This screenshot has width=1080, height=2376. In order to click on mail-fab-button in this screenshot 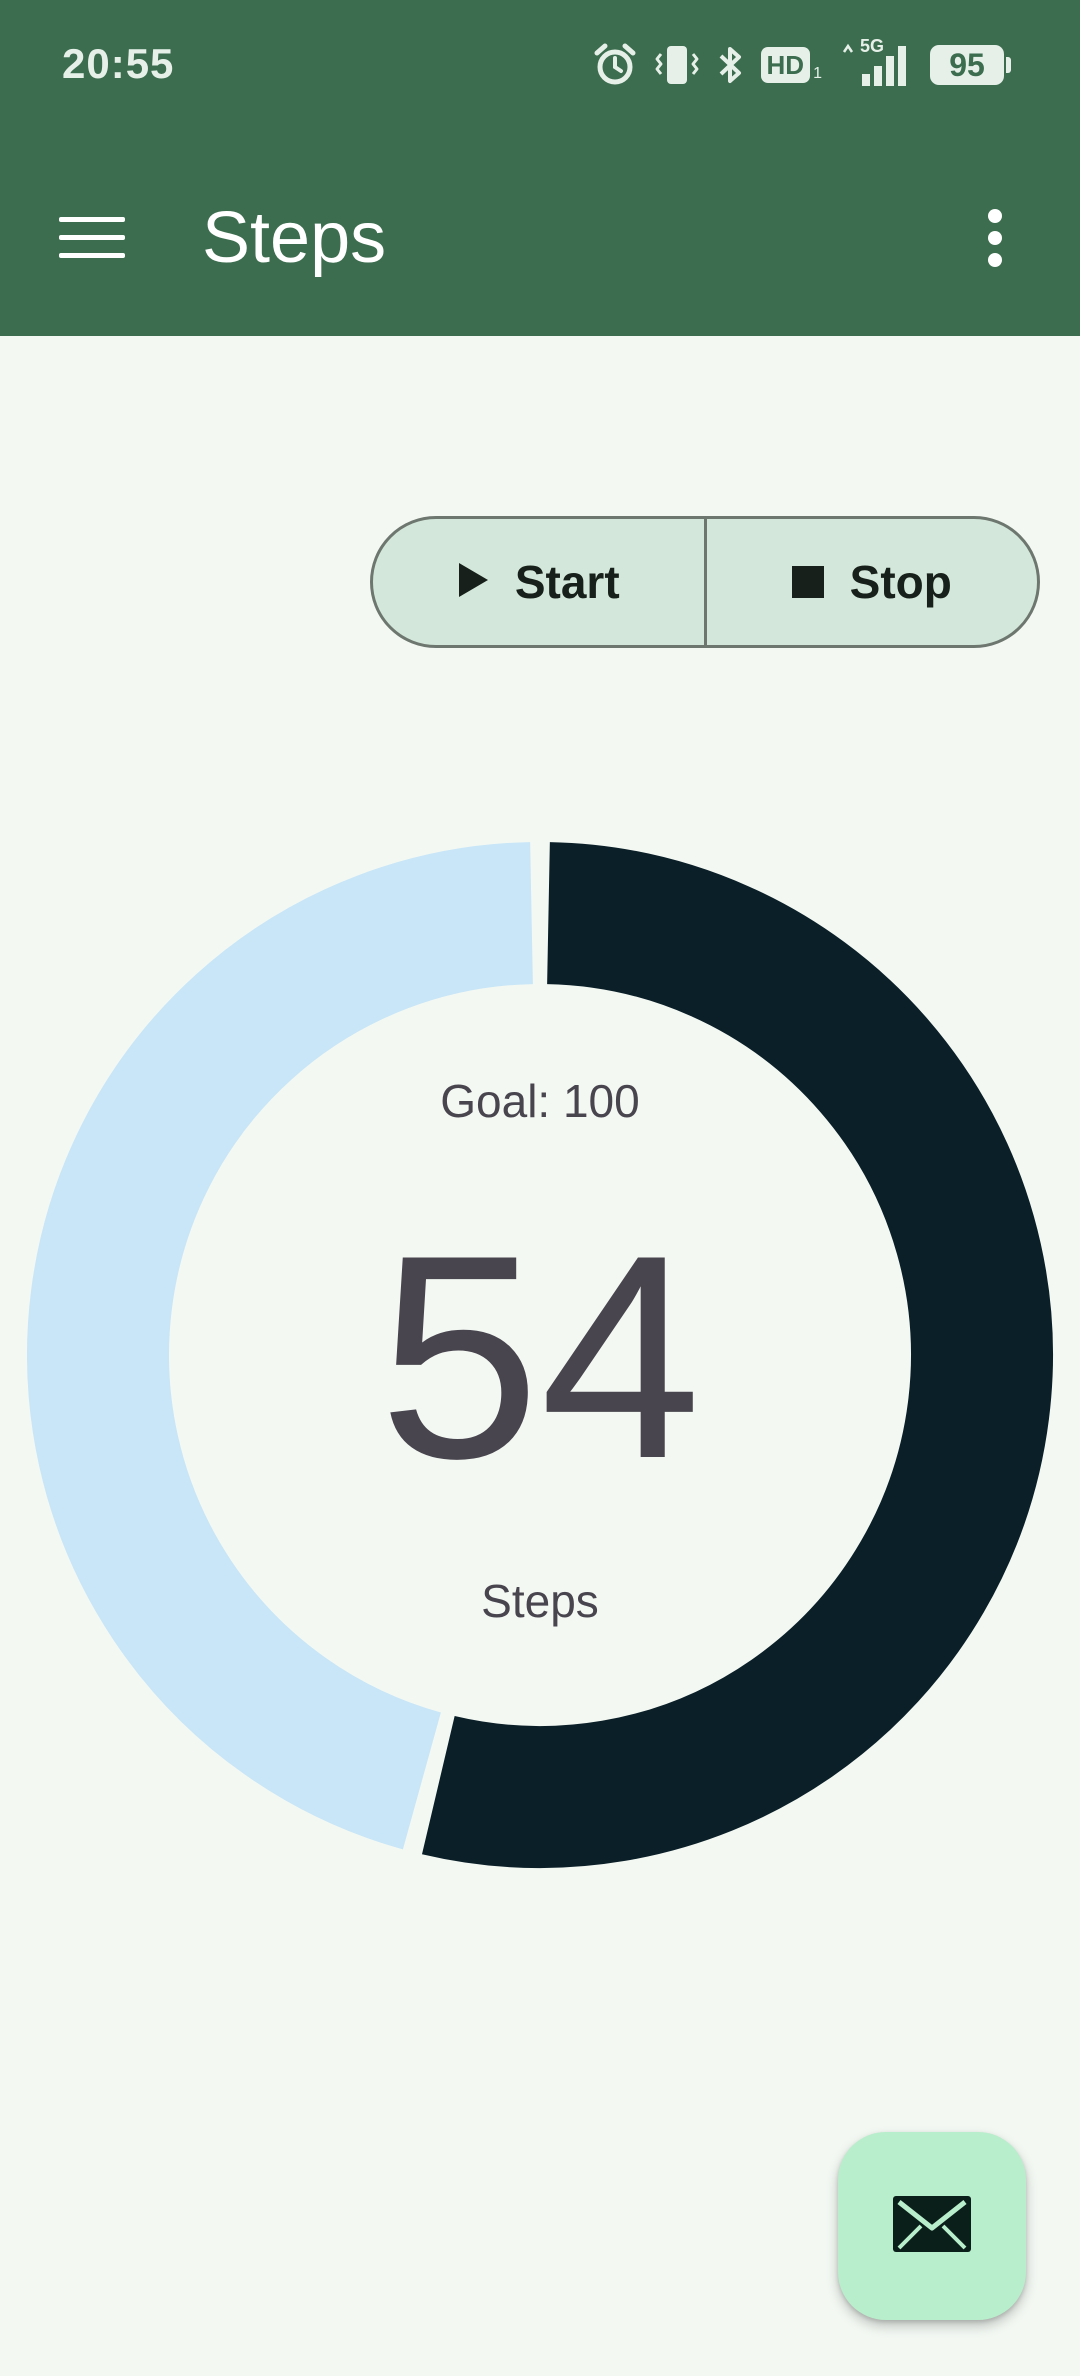, I will do `click(932, 2226)`.